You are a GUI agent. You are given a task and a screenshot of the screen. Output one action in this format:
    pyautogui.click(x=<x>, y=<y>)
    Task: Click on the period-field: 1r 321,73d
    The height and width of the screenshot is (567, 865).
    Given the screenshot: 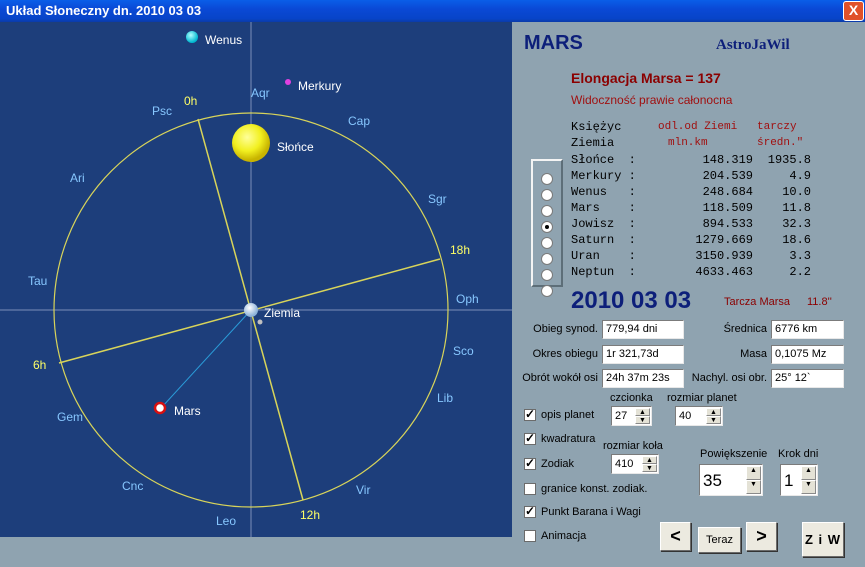 What is the action you would take?
    pyautogui.click(x=643, y=354)
    